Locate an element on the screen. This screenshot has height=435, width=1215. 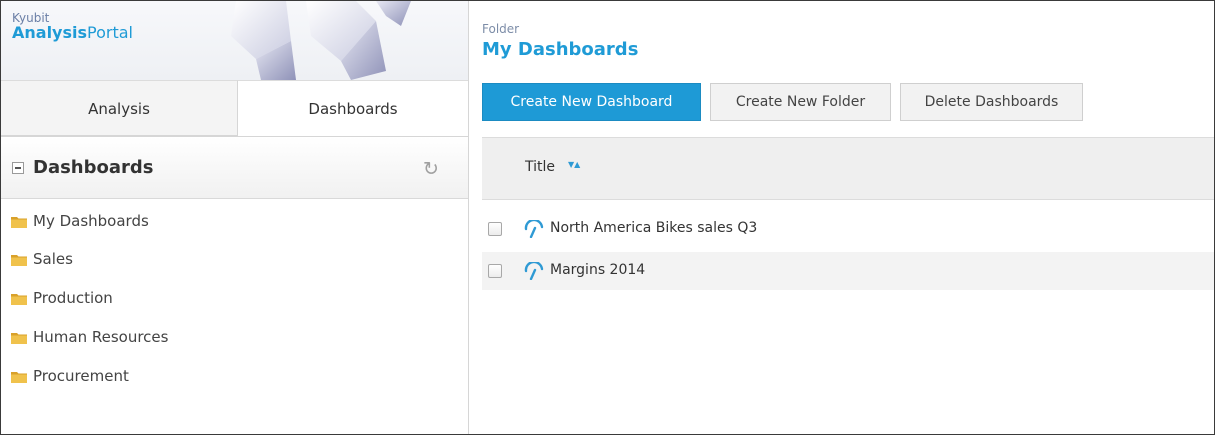
tab-dashboards: Dashboards is located at coordinates (353, 108).